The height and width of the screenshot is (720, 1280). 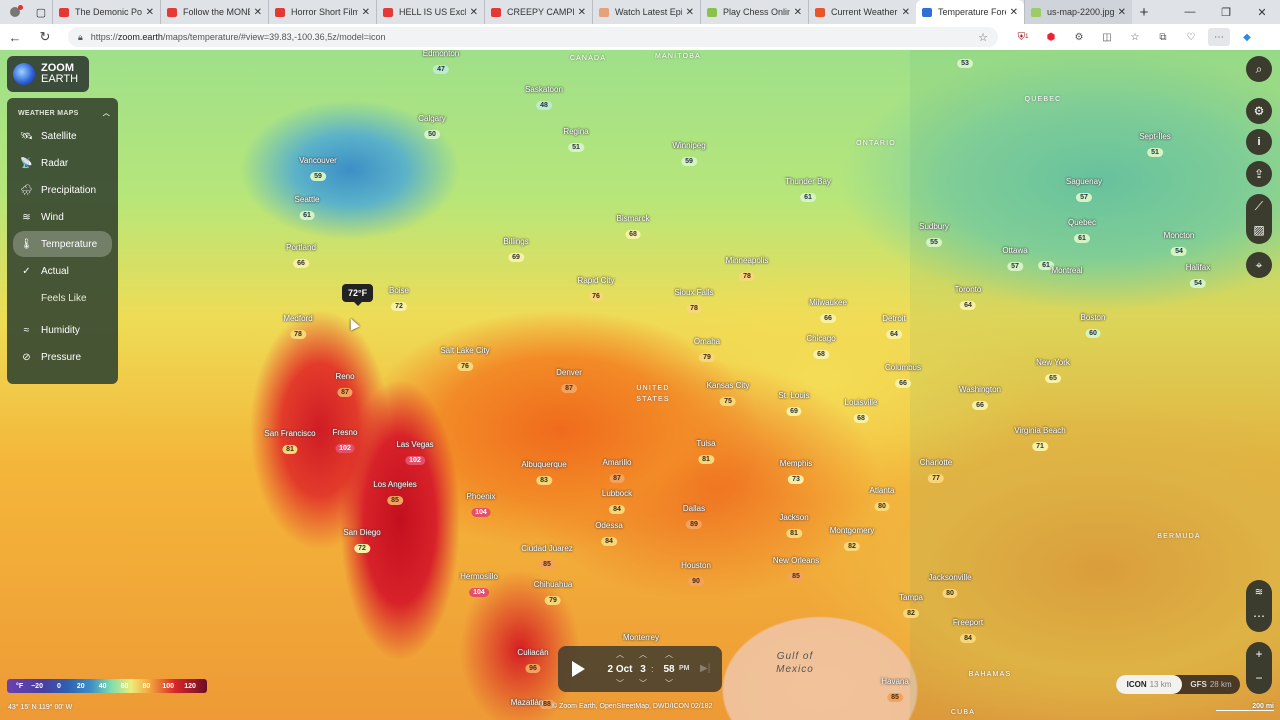 I want to click on zoom-earth-logo: ZOOM EARTH, so click(x=48, y=74).